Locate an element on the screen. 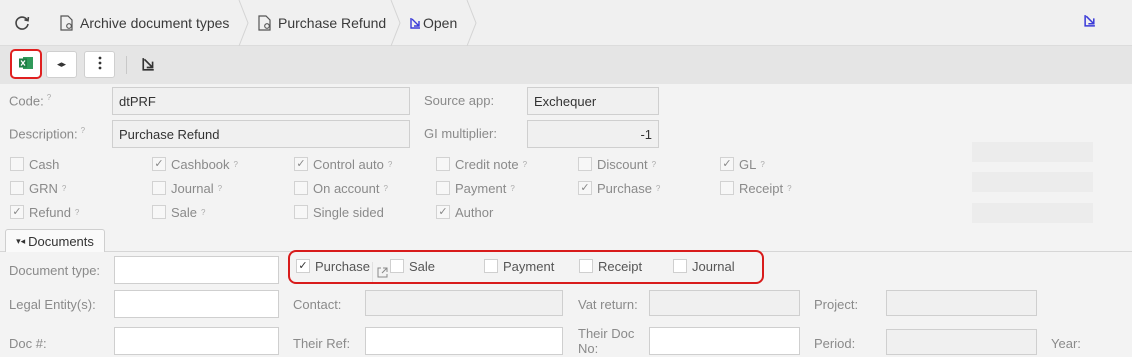 The height and width of the screenshot is (357, 1132). grn-checkbox: GRN? is located at coordinates (38, 188).